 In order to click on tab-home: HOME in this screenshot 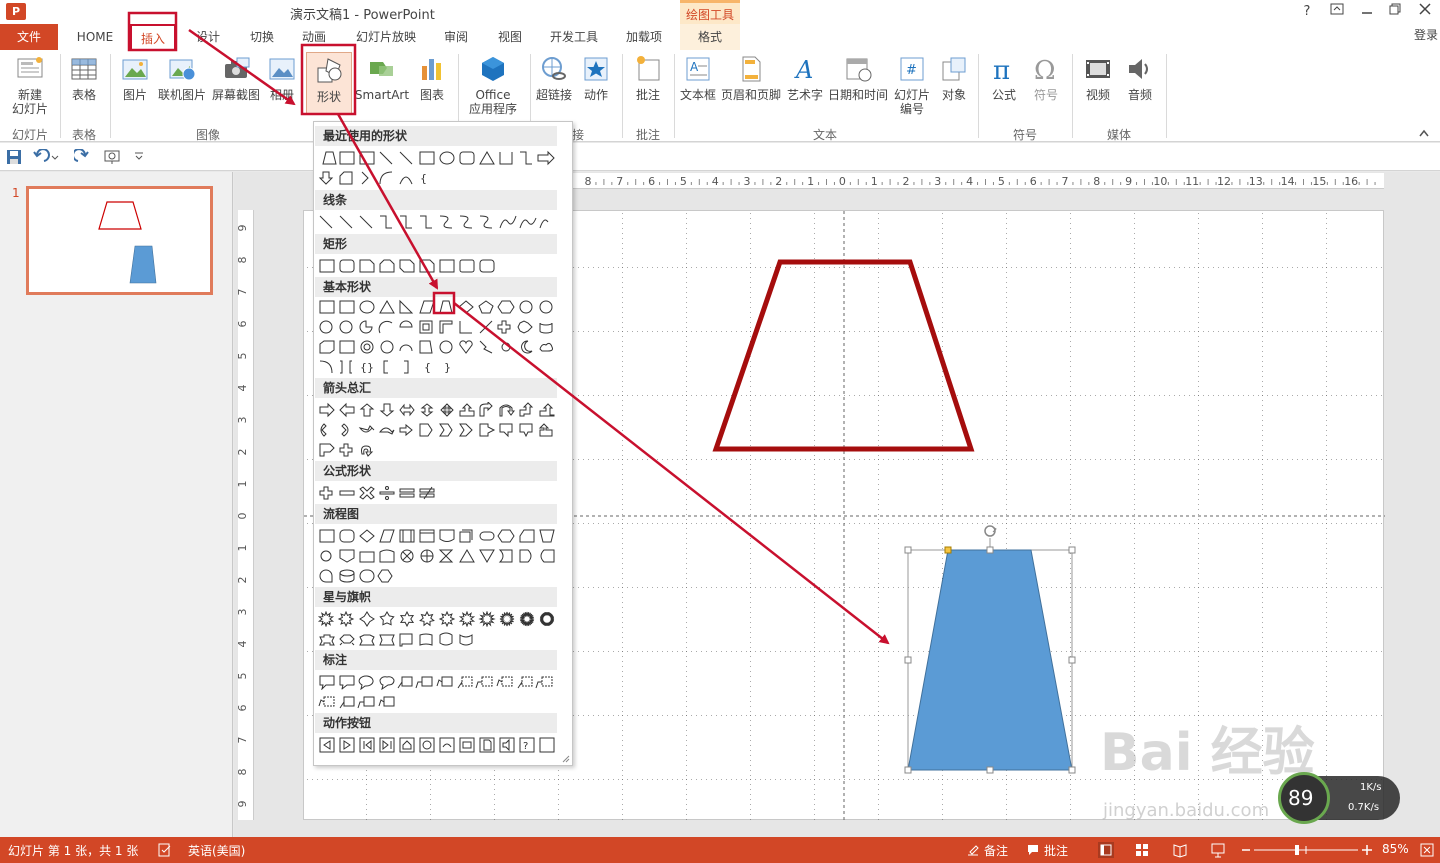, I will do `click(95, 37)`.